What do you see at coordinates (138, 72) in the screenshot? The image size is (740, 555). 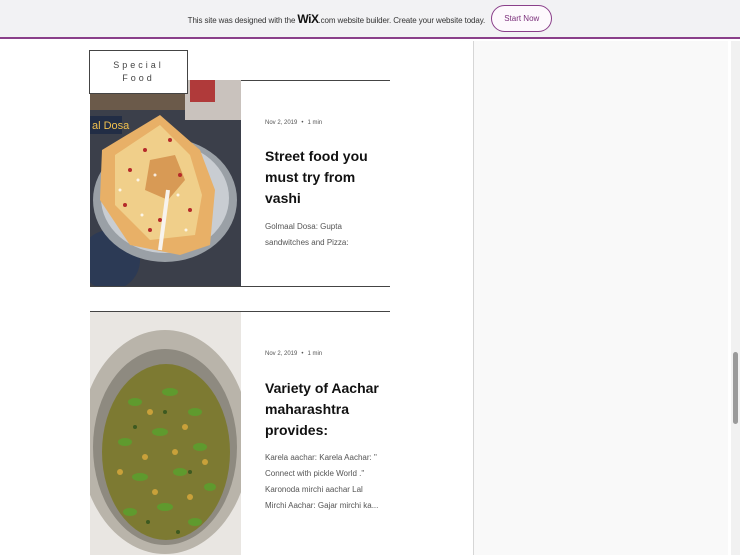 I see `category-tag: Special Food` at bounding box center [138, 72].